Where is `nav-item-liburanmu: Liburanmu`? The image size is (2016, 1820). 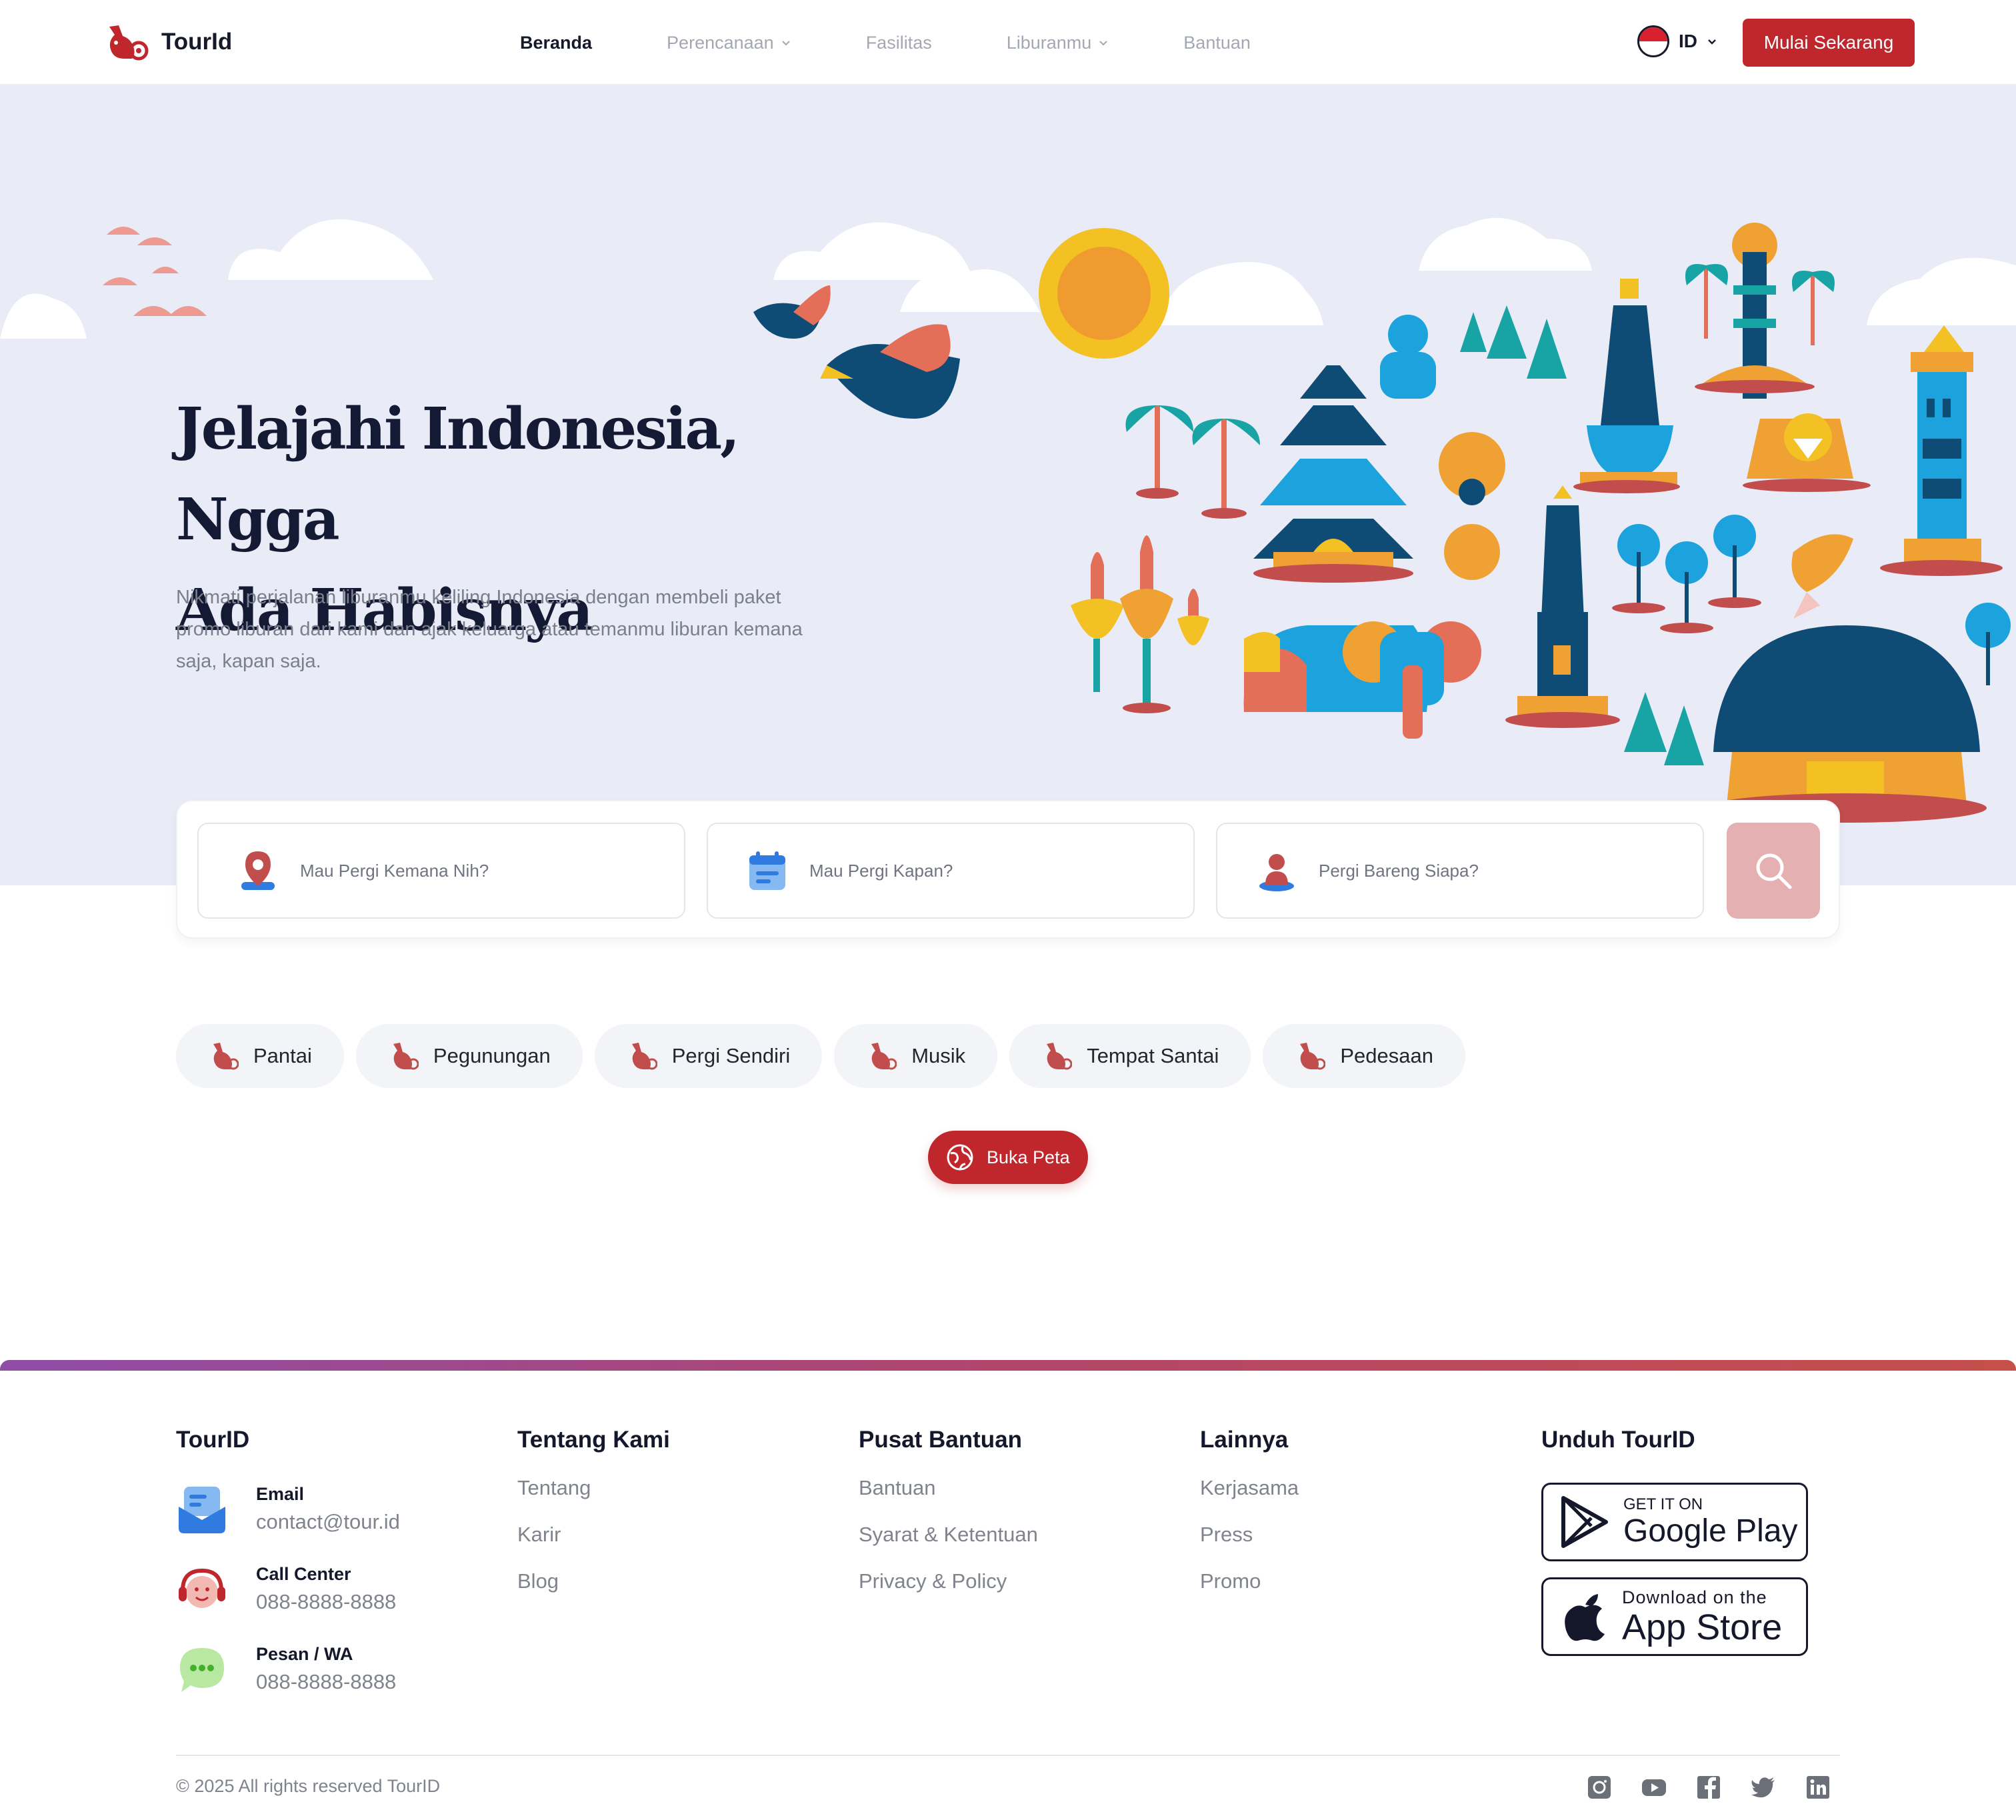
nav-item-liburanmu: Liburanmu is located at coordinates (1058, 43).